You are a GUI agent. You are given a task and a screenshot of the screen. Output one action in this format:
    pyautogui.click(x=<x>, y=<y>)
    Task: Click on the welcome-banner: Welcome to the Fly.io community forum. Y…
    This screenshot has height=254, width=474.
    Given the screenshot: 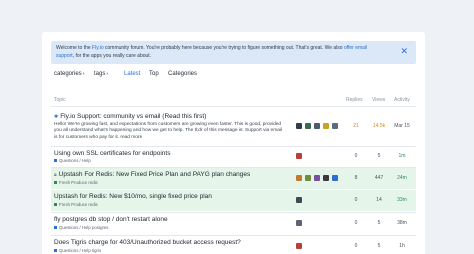 What is the action you would take?
    pyautogui.click(x=233, y=52)
    